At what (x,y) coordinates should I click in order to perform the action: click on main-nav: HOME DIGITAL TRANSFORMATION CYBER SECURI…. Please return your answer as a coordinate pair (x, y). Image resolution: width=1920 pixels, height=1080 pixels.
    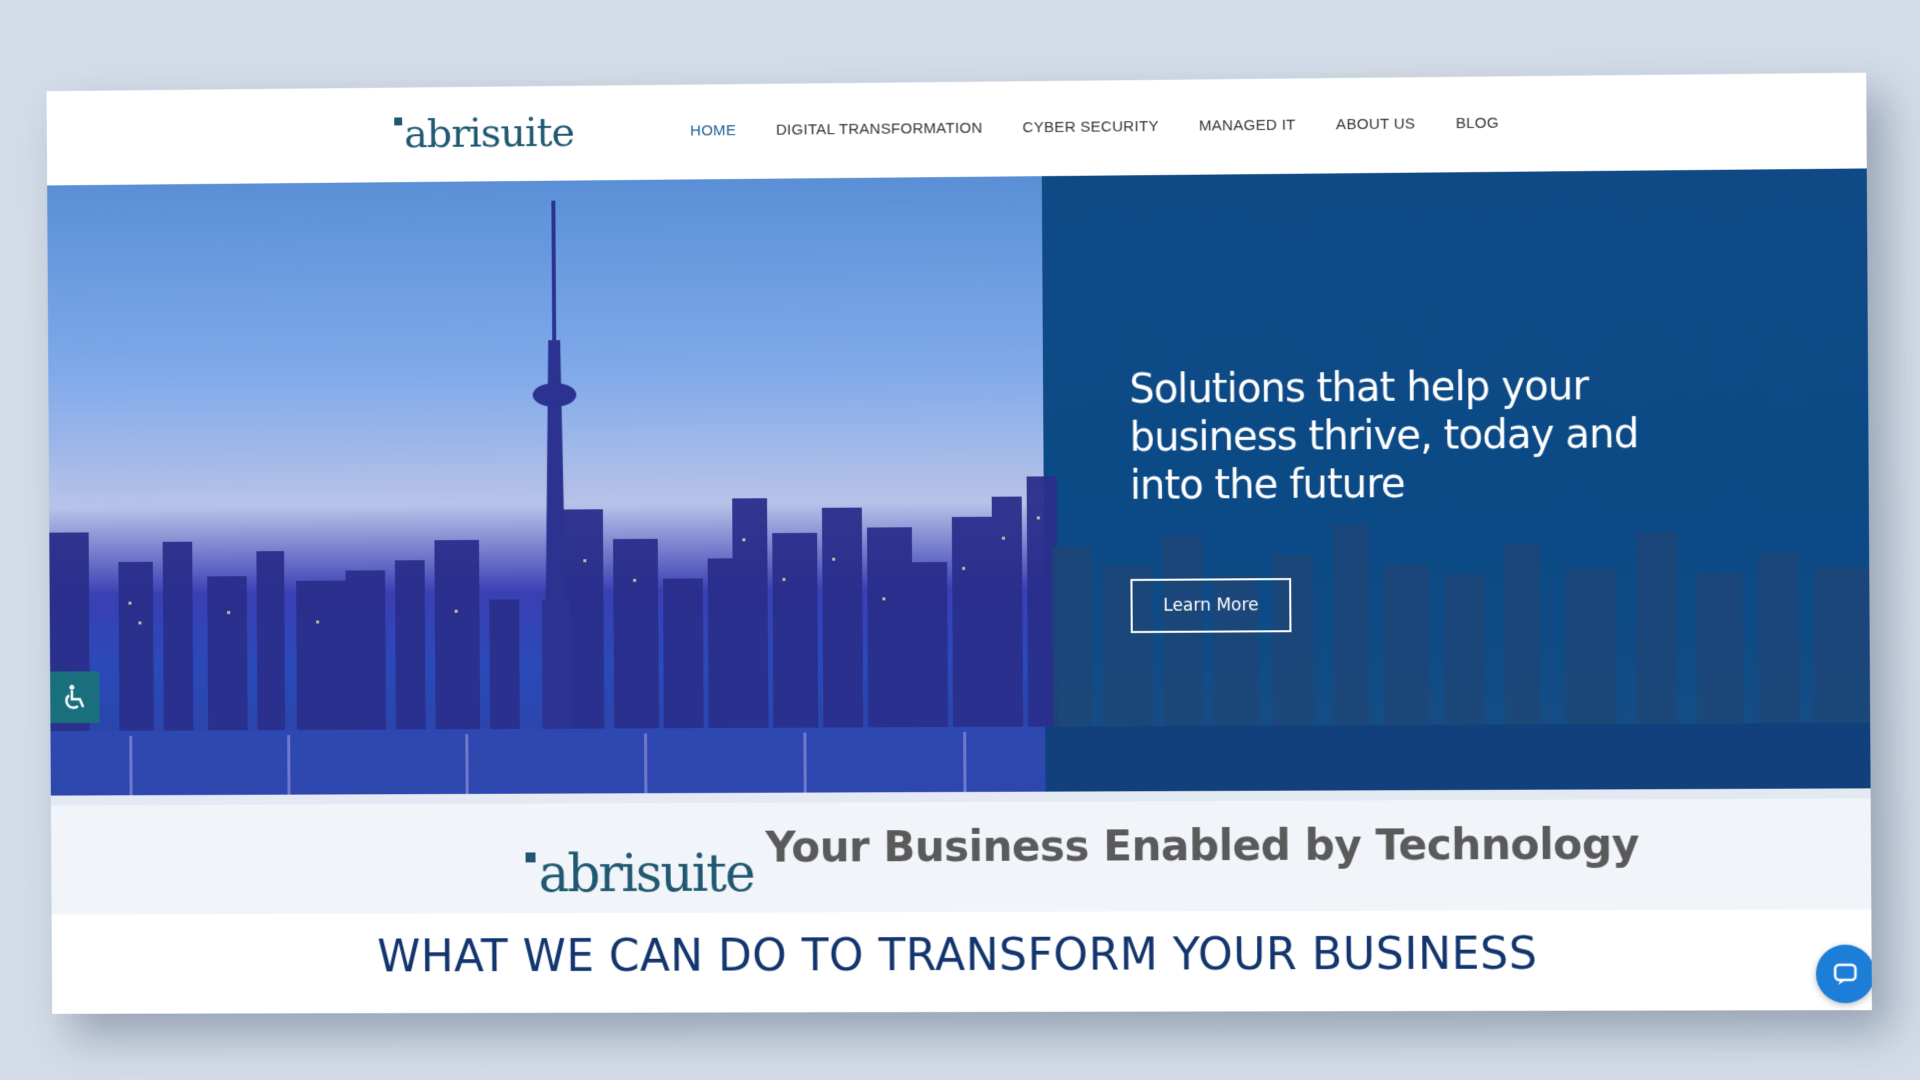
    Looking at the image, I should click on (1114, 127).